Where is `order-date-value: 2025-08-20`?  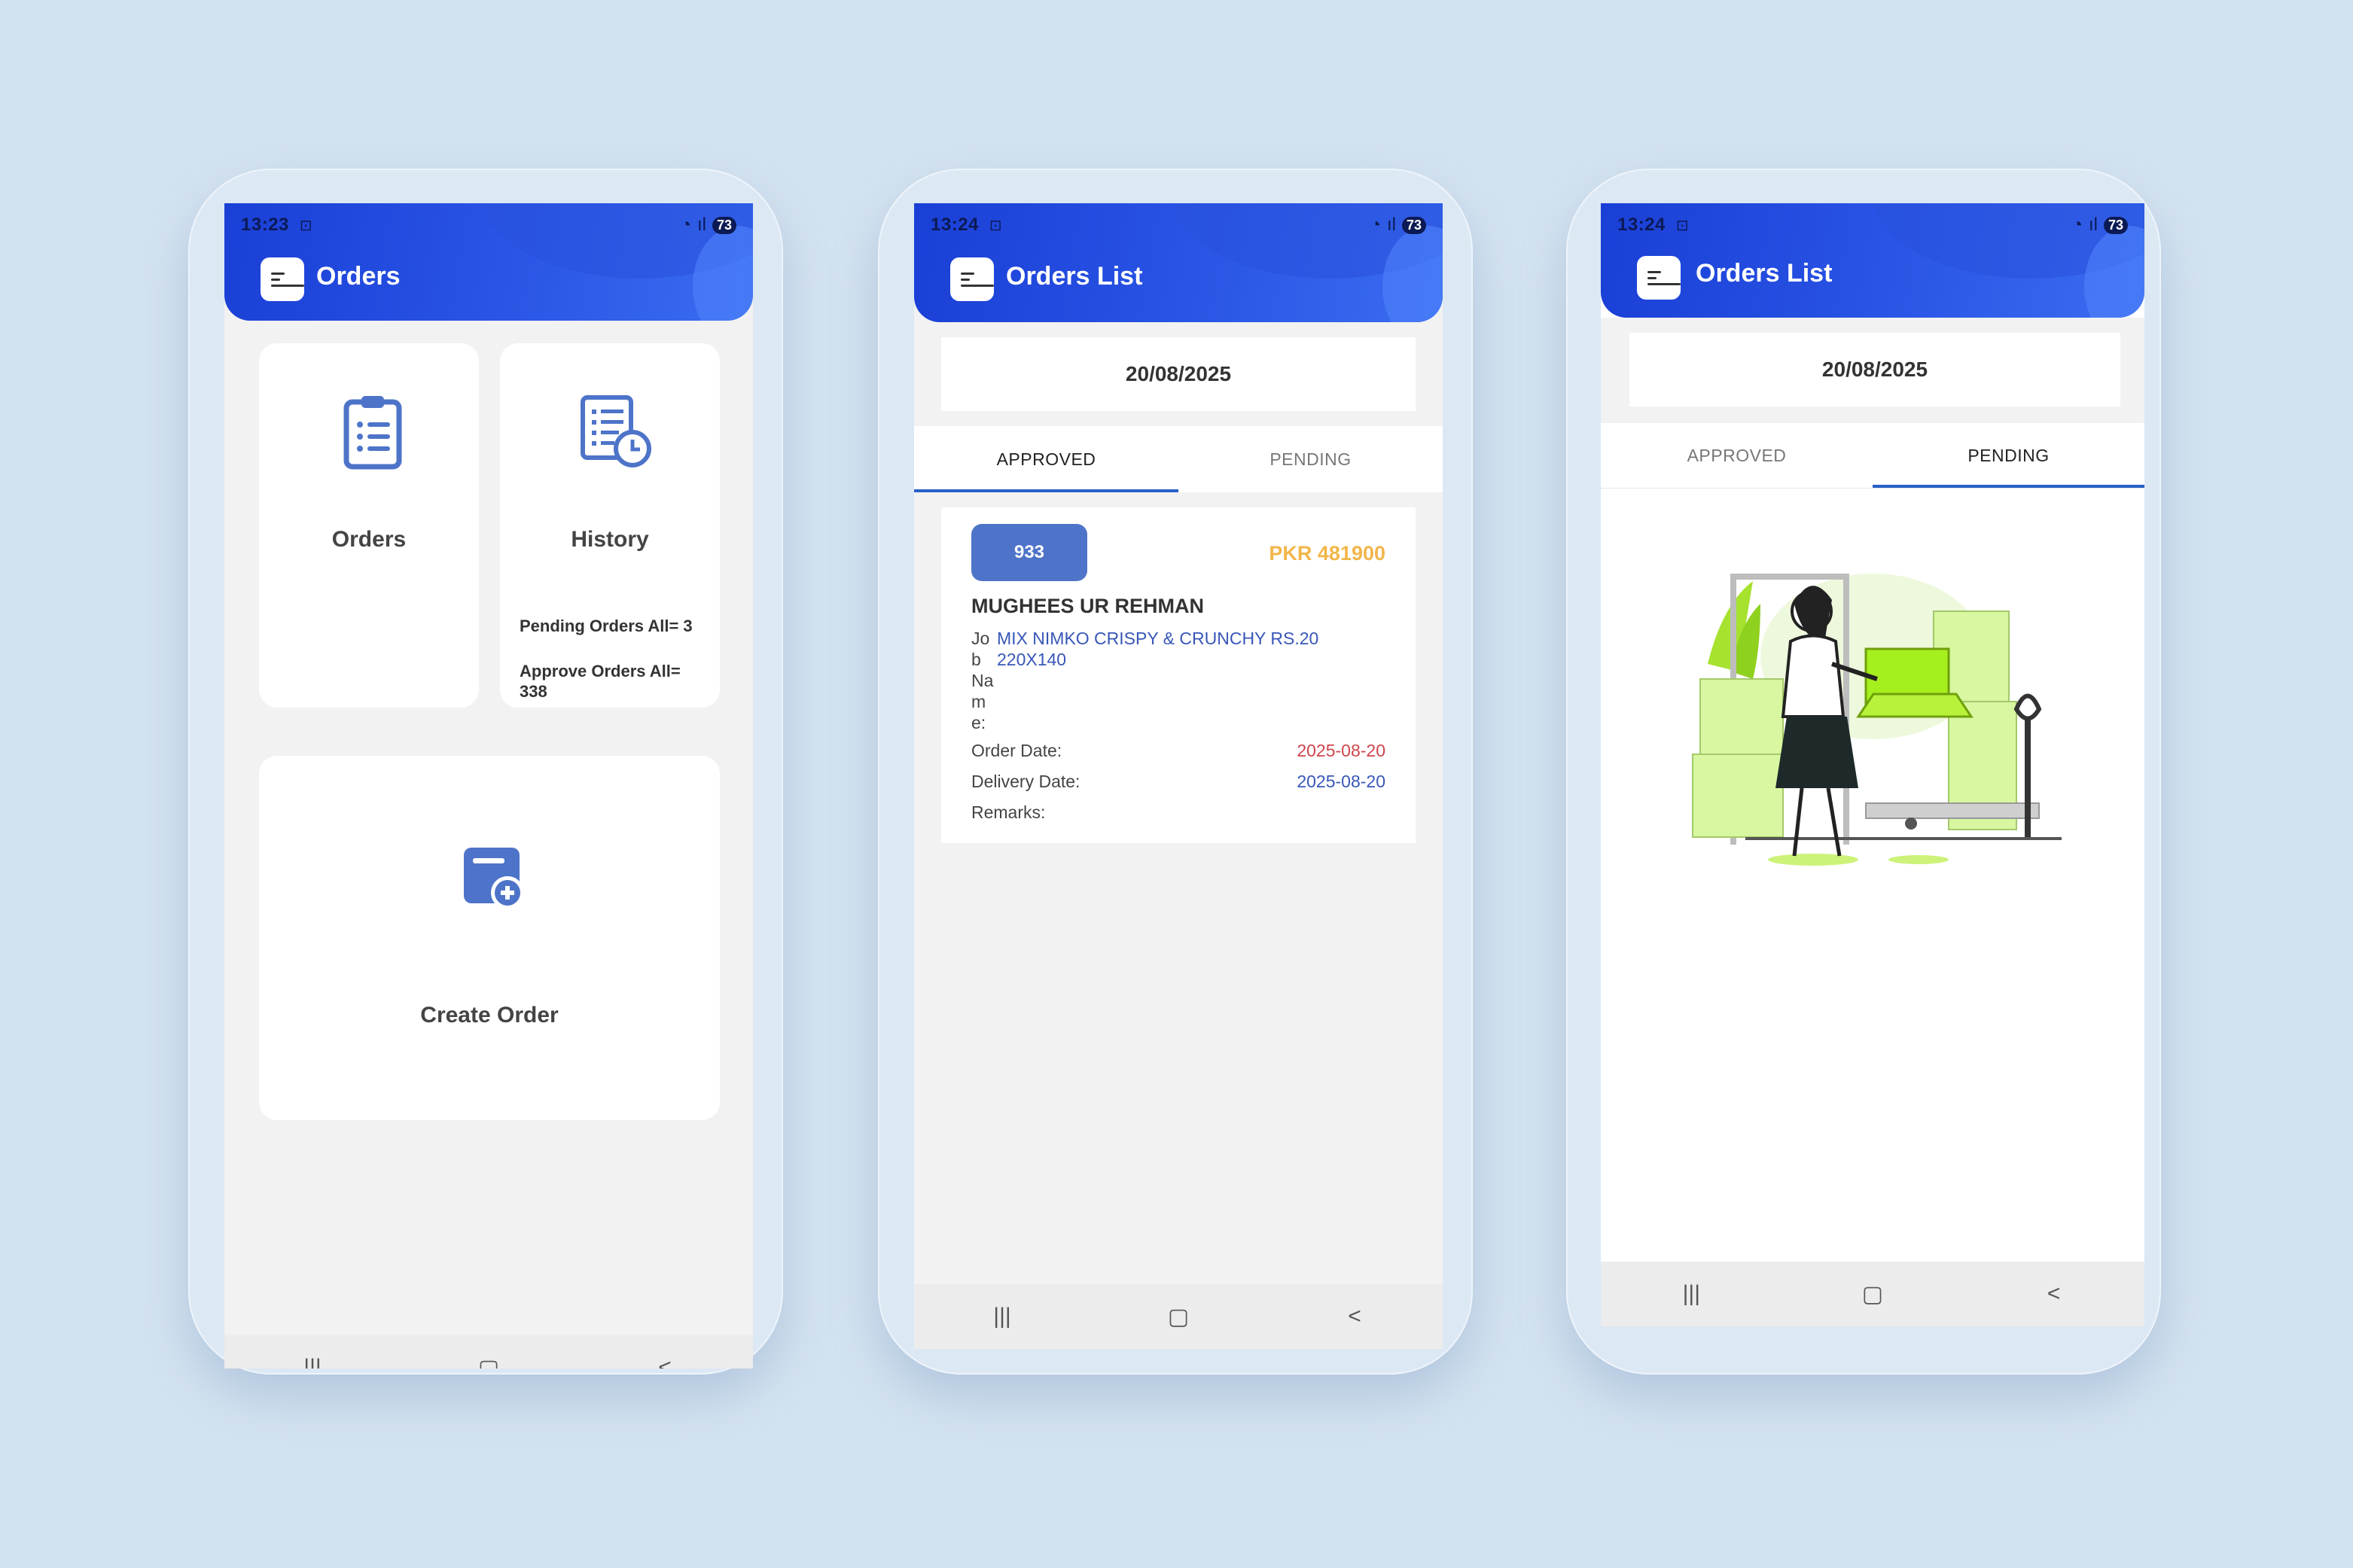
order-date-value: 2025-08-20 is located at coordinates (1341, 750).